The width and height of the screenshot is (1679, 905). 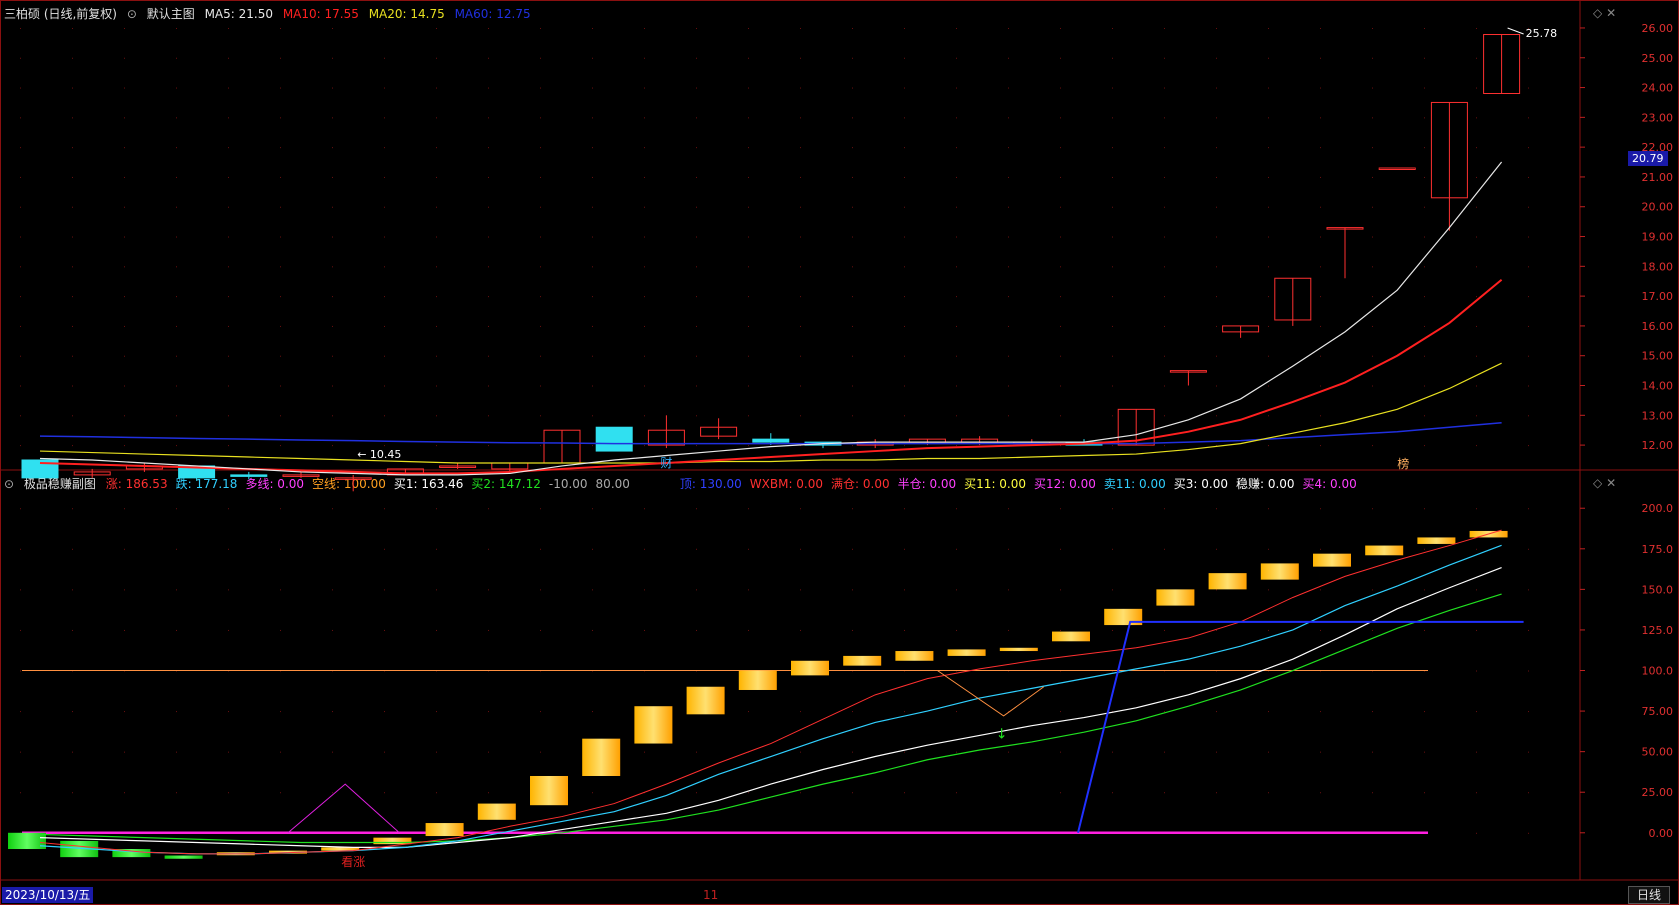 I want to click on price-tick-label: 16.00, so click(x=1658, y=326).